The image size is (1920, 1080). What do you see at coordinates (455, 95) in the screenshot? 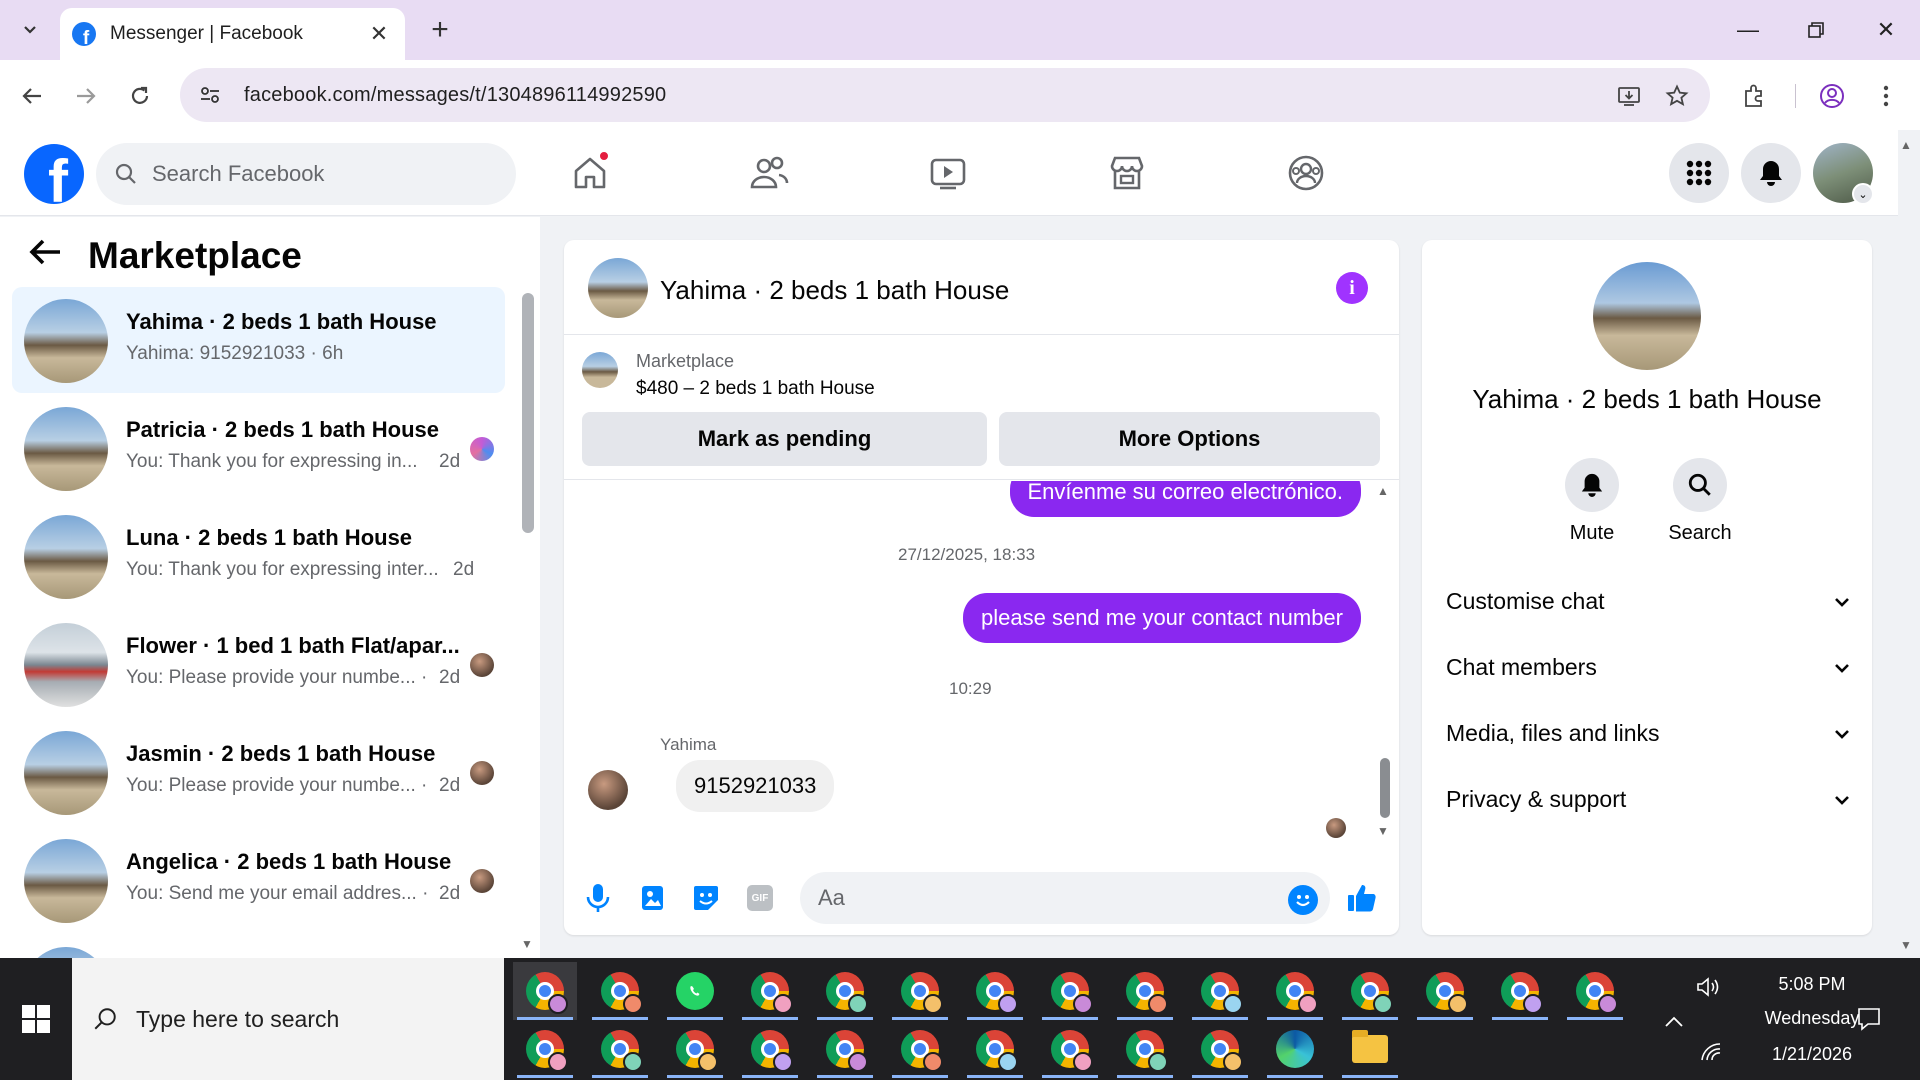
I see `url-text: facebook.com/messages/t/1304896114992590` at bounding box center [455, 95].